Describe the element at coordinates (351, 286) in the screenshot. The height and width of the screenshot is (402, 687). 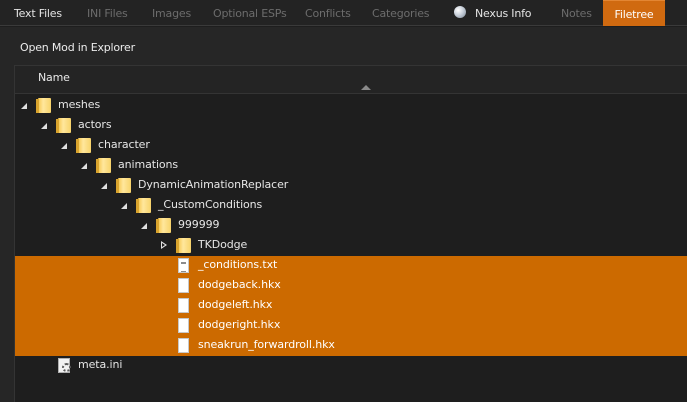
I see `tree-row-file: dodgeback.hkx` at that location.